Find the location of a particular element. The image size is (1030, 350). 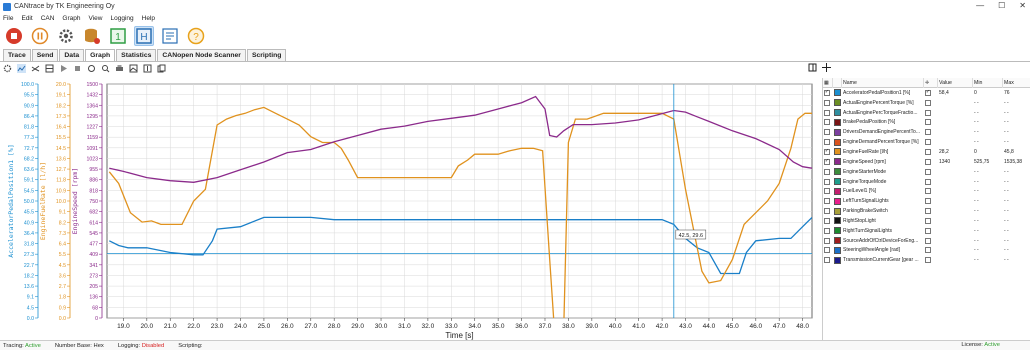

signal-row: LeftTurnSignalLights - - - - is located at coordinates (926, 201).